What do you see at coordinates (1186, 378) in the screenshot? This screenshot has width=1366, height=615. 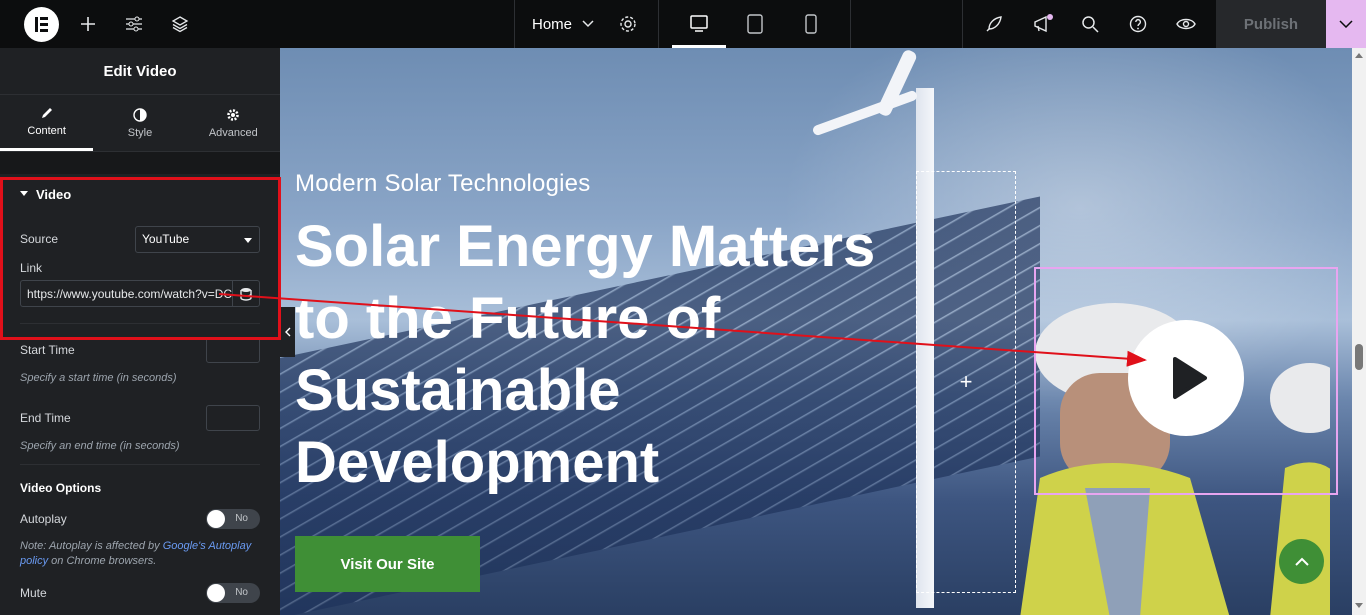 I see `play-icon` at bounding box center [1186, 378].